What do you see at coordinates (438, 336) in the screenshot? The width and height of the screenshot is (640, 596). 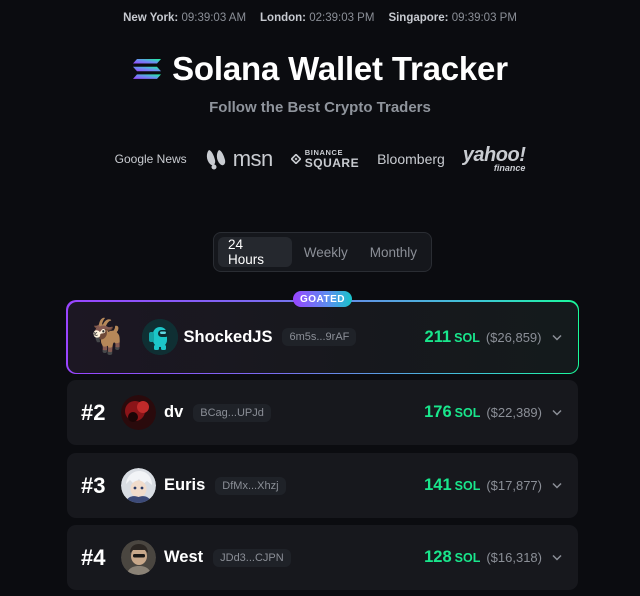 I see `sol-value: 211` at bounding box center [438, 336].